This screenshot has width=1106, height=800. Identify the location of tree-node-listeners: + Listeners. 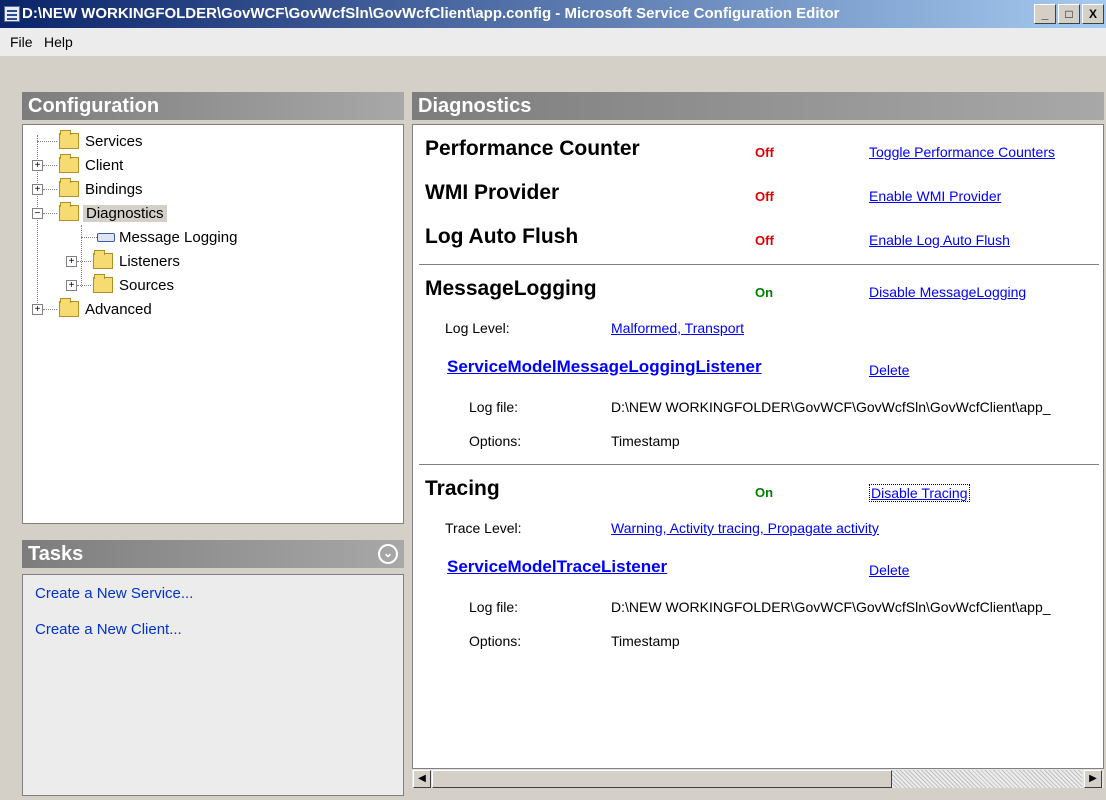
(203, 261).